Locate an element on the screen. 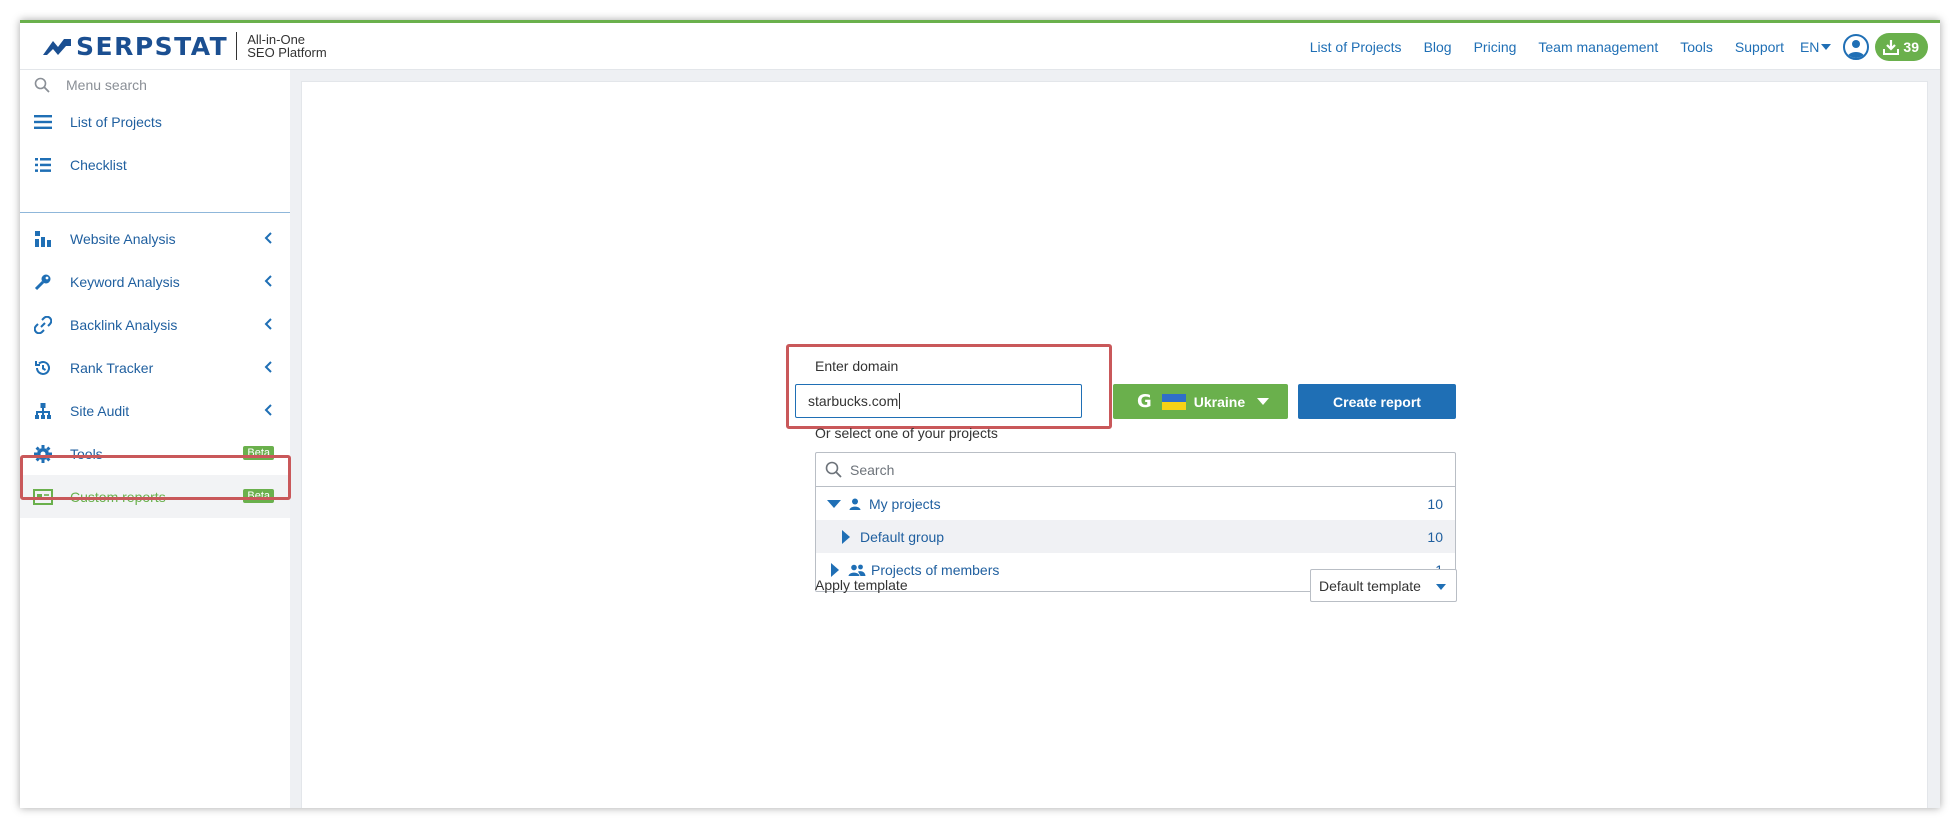  sidebar-item-keyword-analysis: Keyword Analysis is located at coordinates (155, 281).